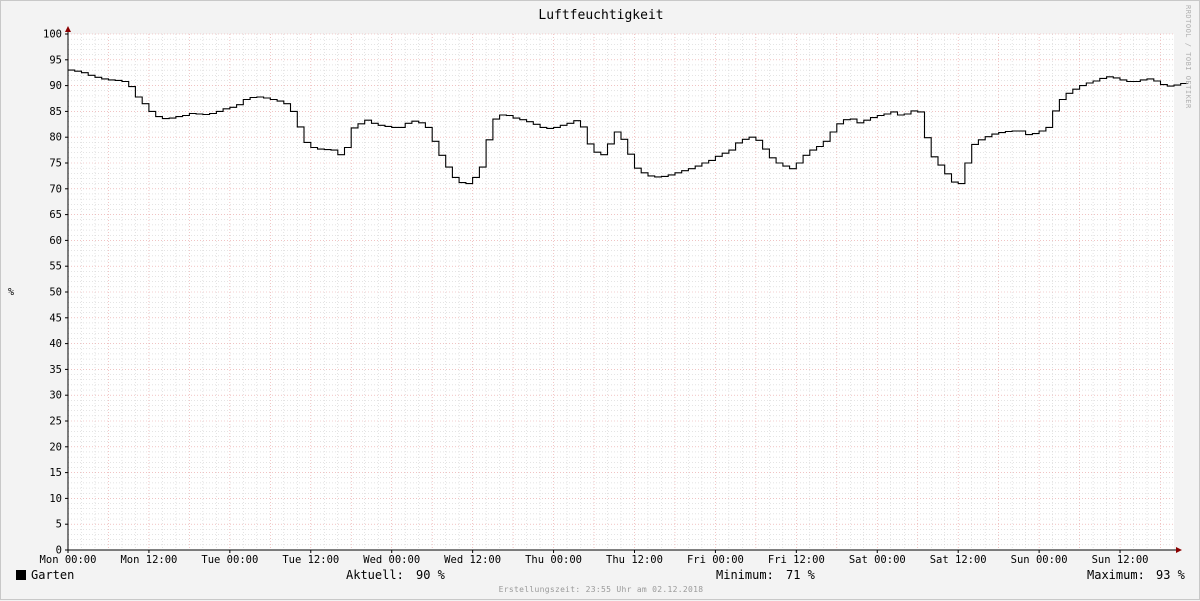 The height and width of the screenshot is (601, 1200). I want to click on x-tick-label: Tue 00:00, so click(229, 560).